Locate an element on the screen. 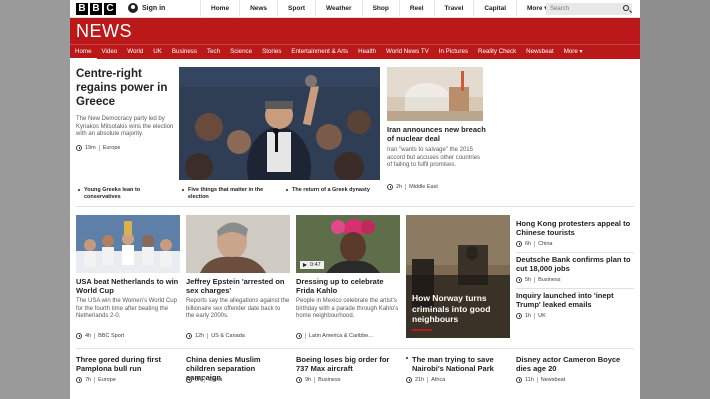 Image resolution: width=710 pixels, height=399 pixels. feature-accent-bar is located at coordinates (422, 330).